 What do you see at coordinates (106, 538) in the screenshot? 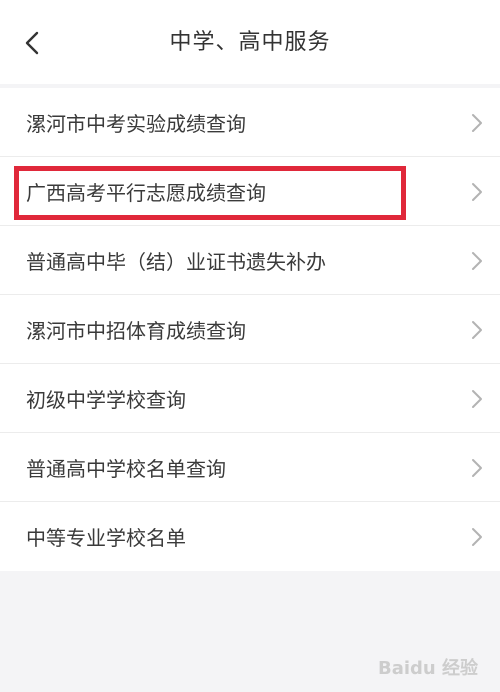
I see `list-item-label: 中等专业学校名单` at bounding box center [106, 538].